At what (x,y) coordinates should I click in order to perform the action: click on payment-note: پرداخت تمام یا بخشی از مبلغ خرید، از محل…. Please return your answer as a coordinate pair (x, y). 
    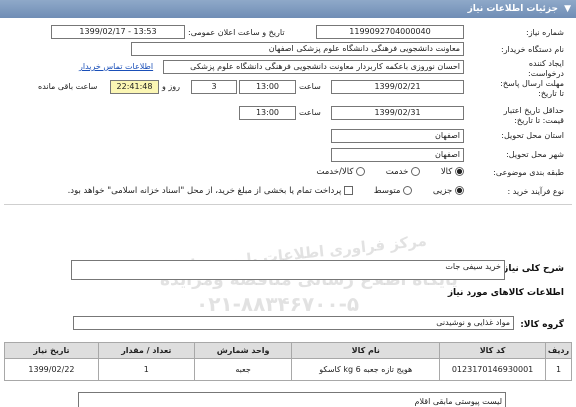
    Looking at the image, I should click on (204, 191).